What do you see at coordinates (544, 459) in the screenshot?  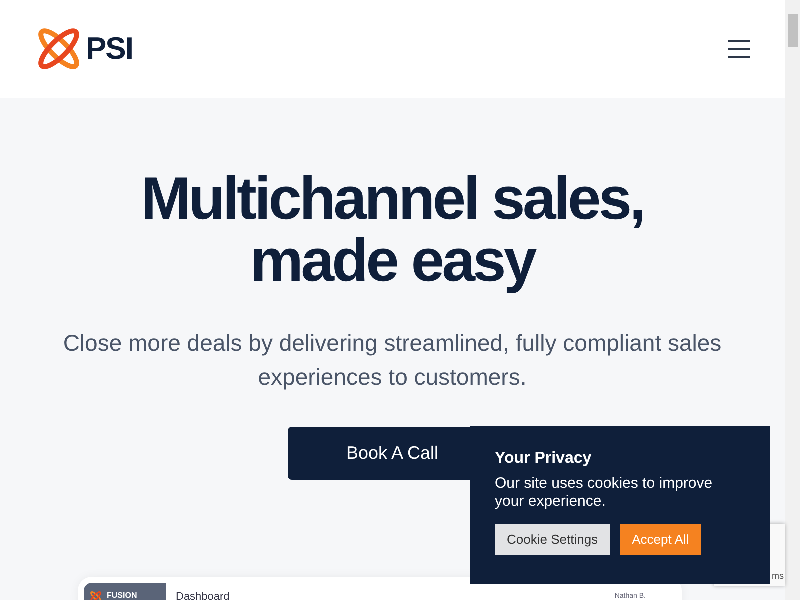 I see `cookie-title: Your Privacy` at bounding box center [544, 459].